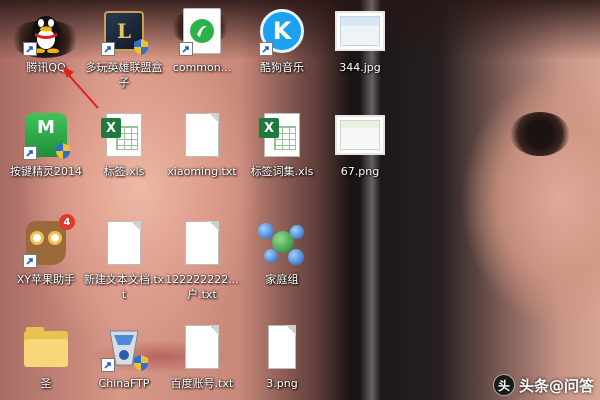 This screenshot has height=400, width=600. What do you see at coordinates (282, 243) in the screenshot?
I see `homegroup-icon` at bounding box center [282, 243].